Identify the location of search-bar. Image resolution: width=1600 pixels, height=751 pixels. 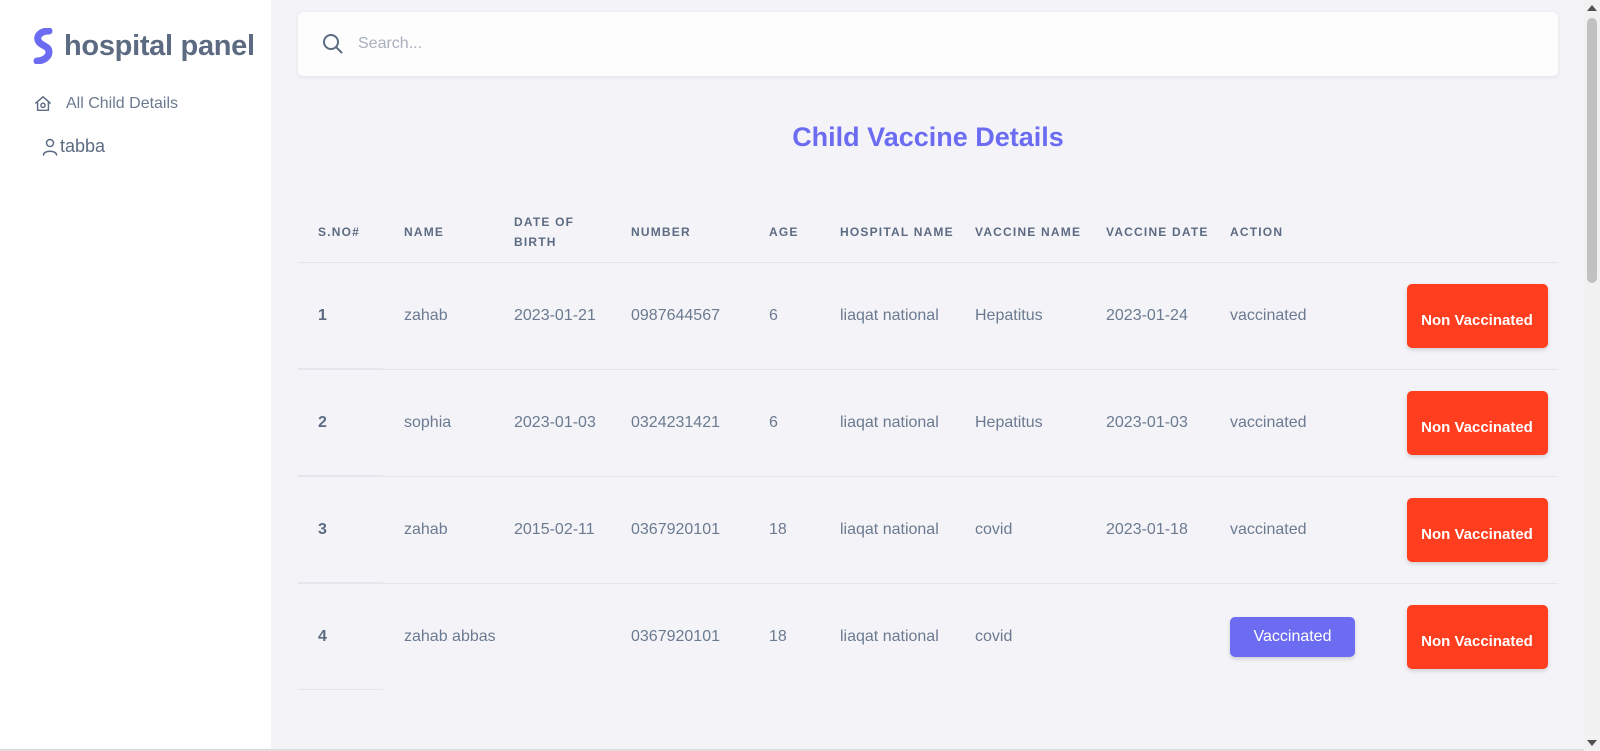
(928, 44).